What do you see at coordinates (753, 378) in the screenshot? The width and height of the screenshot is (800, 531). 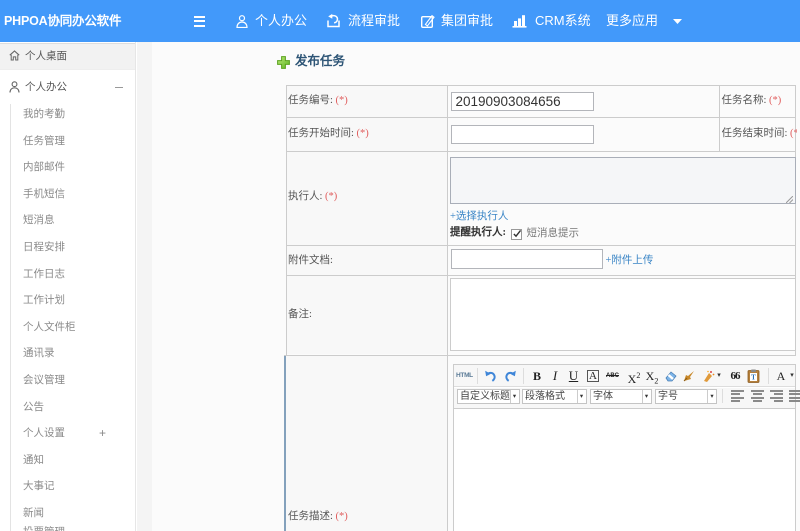 I see `svg-text: T` at bounding box center [753, 378].